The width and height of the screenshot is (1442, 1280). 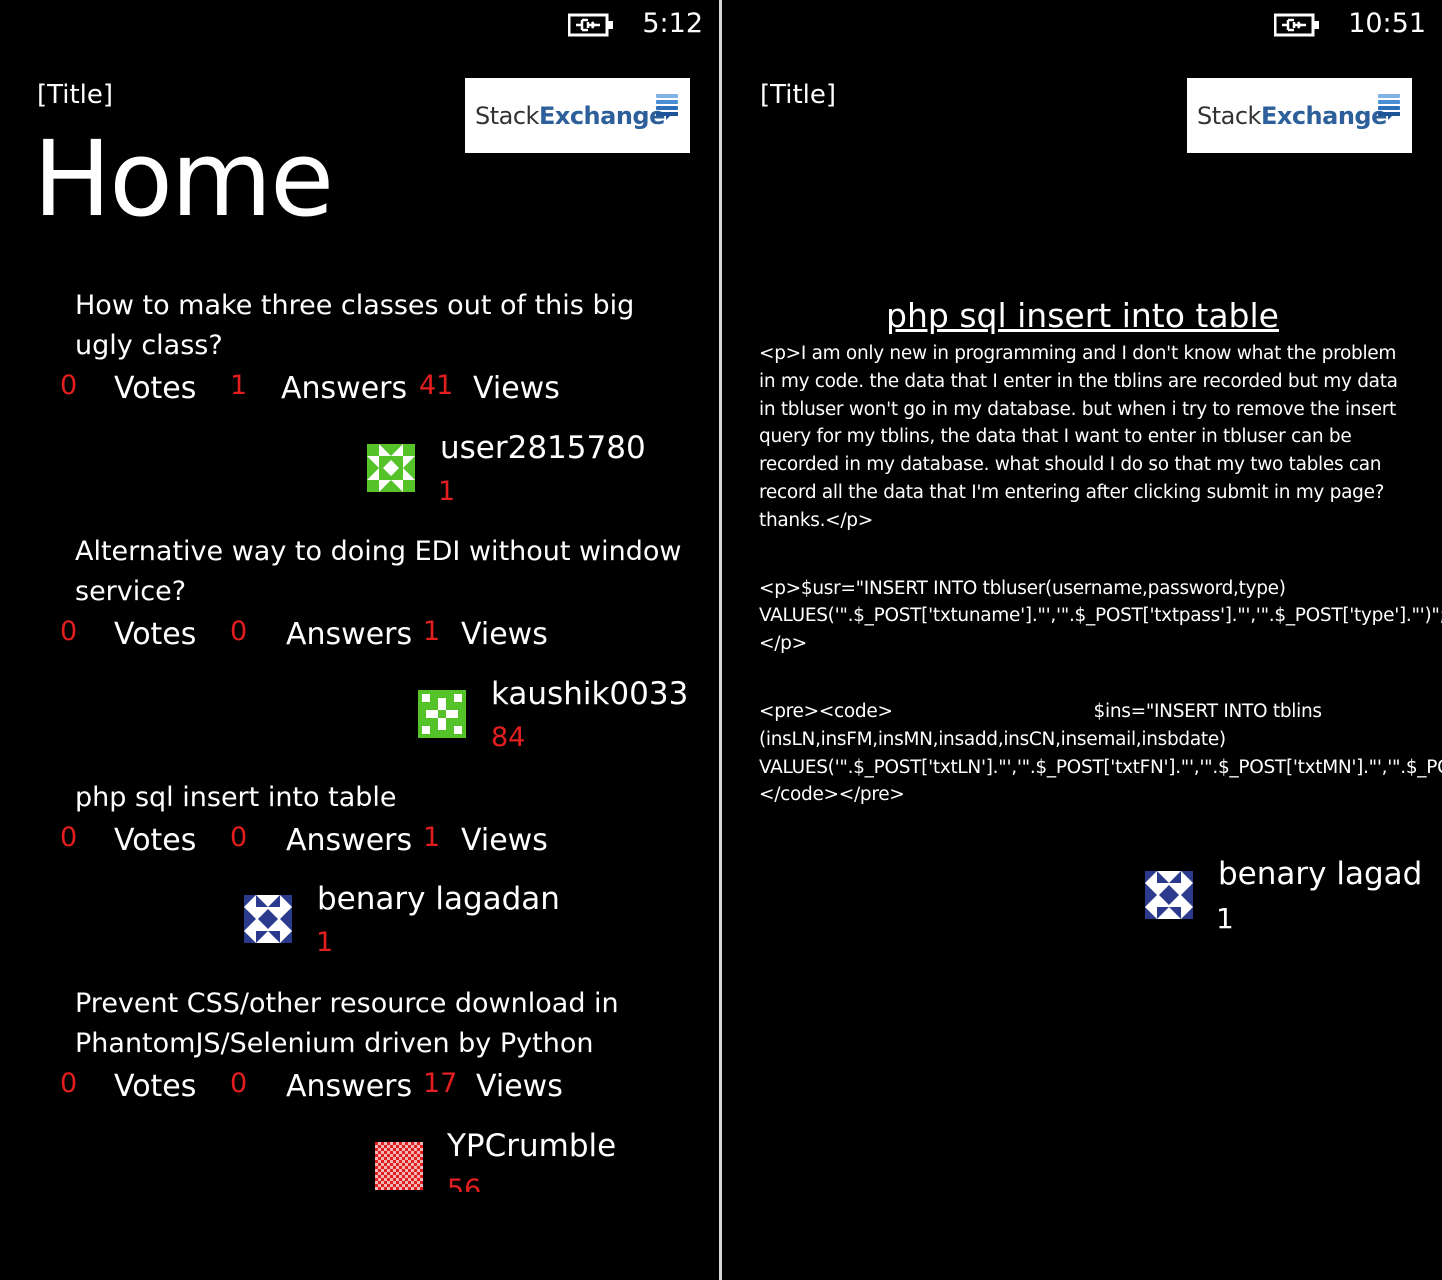 What do you see at coordinates (543, 448) in the screenshot?
I see `user-name: user2815780` at bounding box center [543, 448].